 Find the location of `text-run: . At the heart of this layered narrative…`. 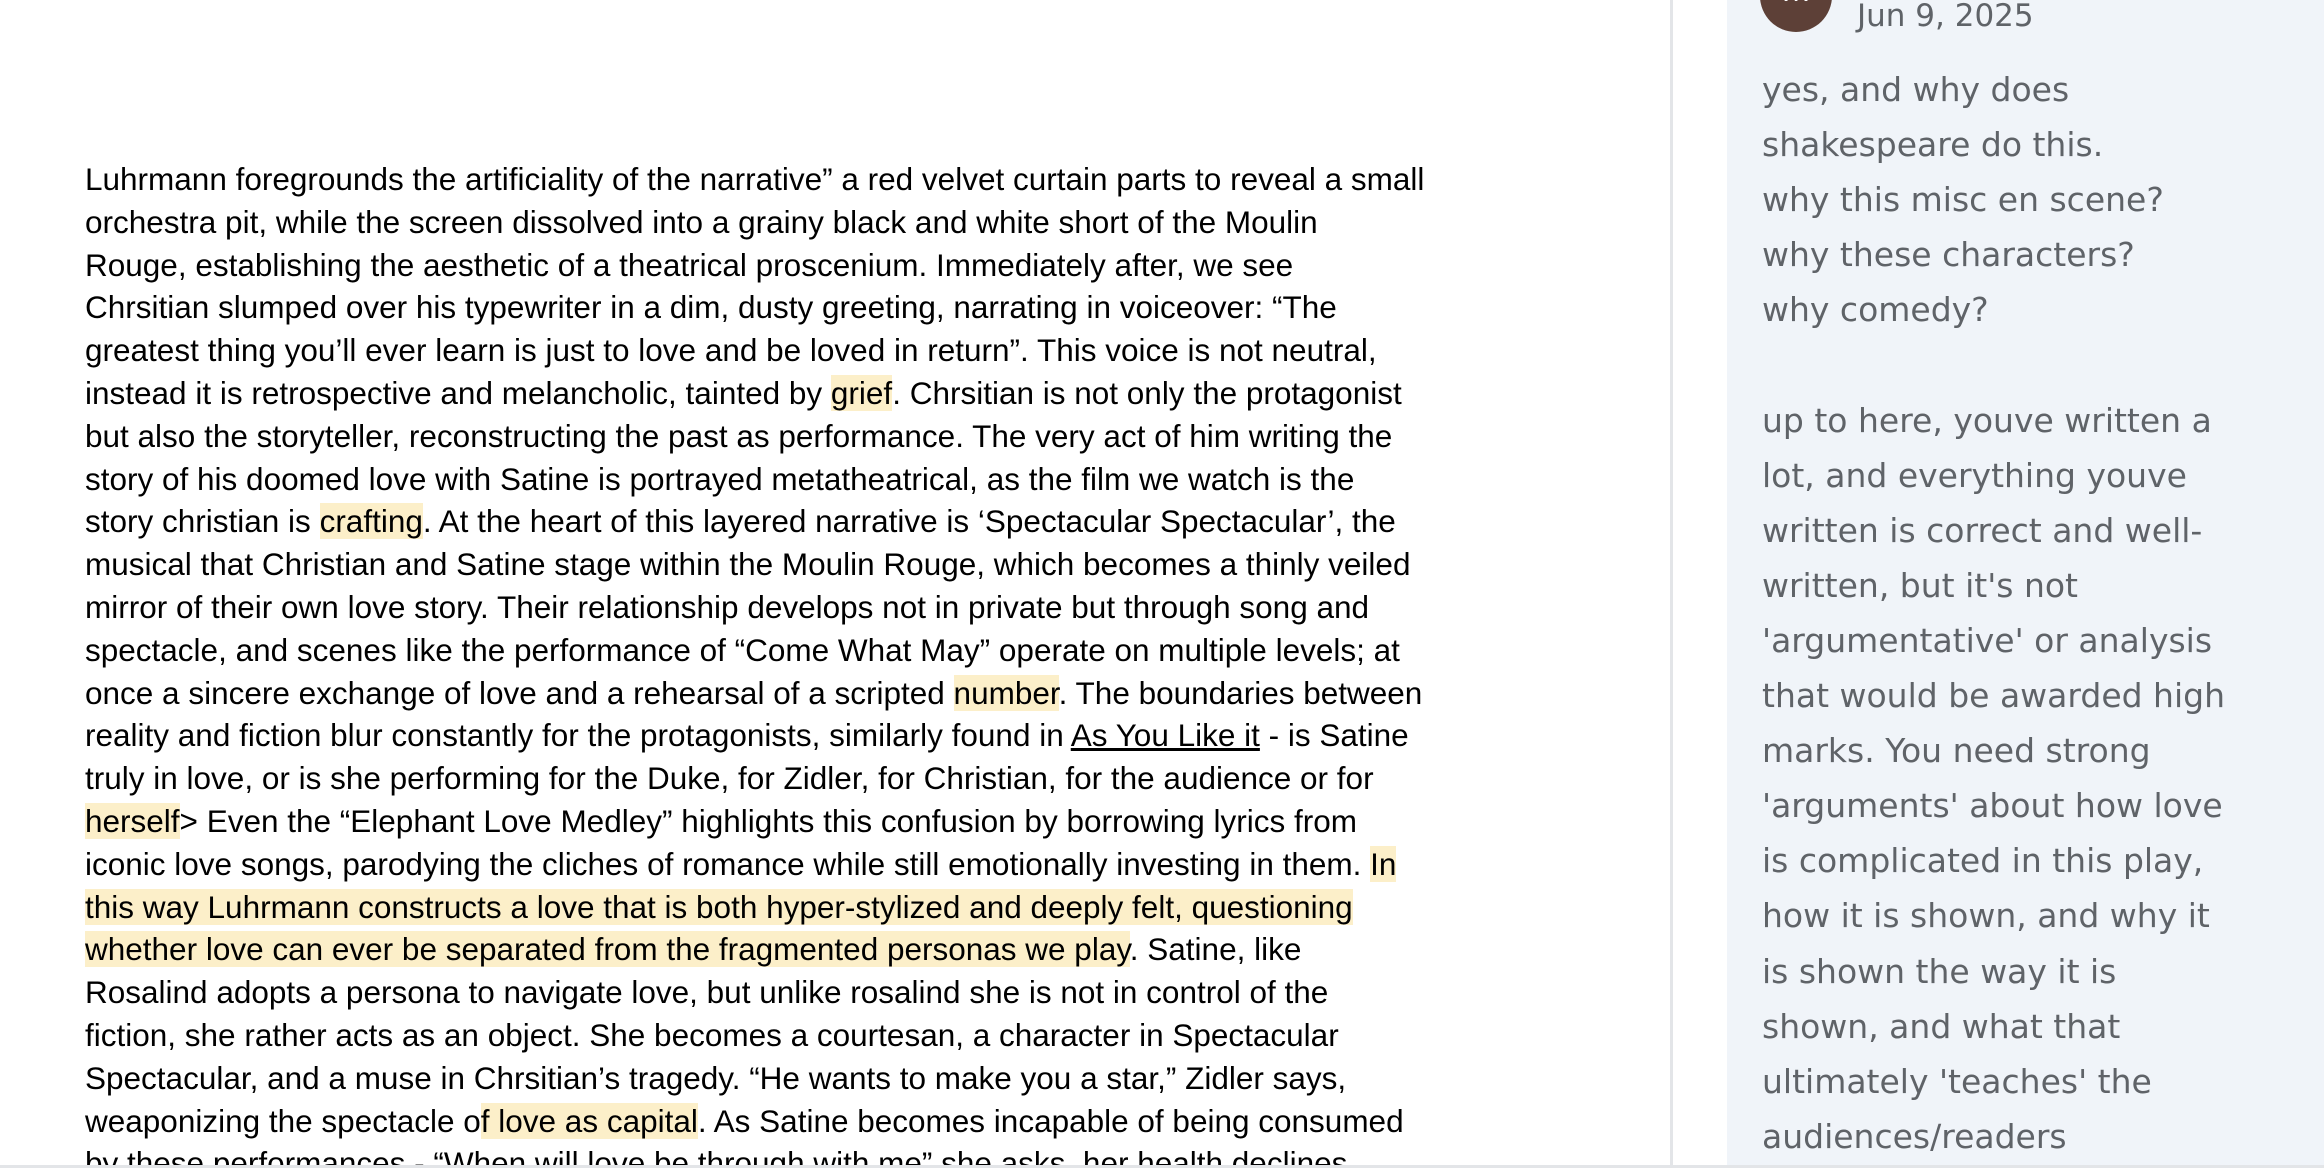

text-run: . At the heart of this layered narrative… is located at coordinates (909, 521).